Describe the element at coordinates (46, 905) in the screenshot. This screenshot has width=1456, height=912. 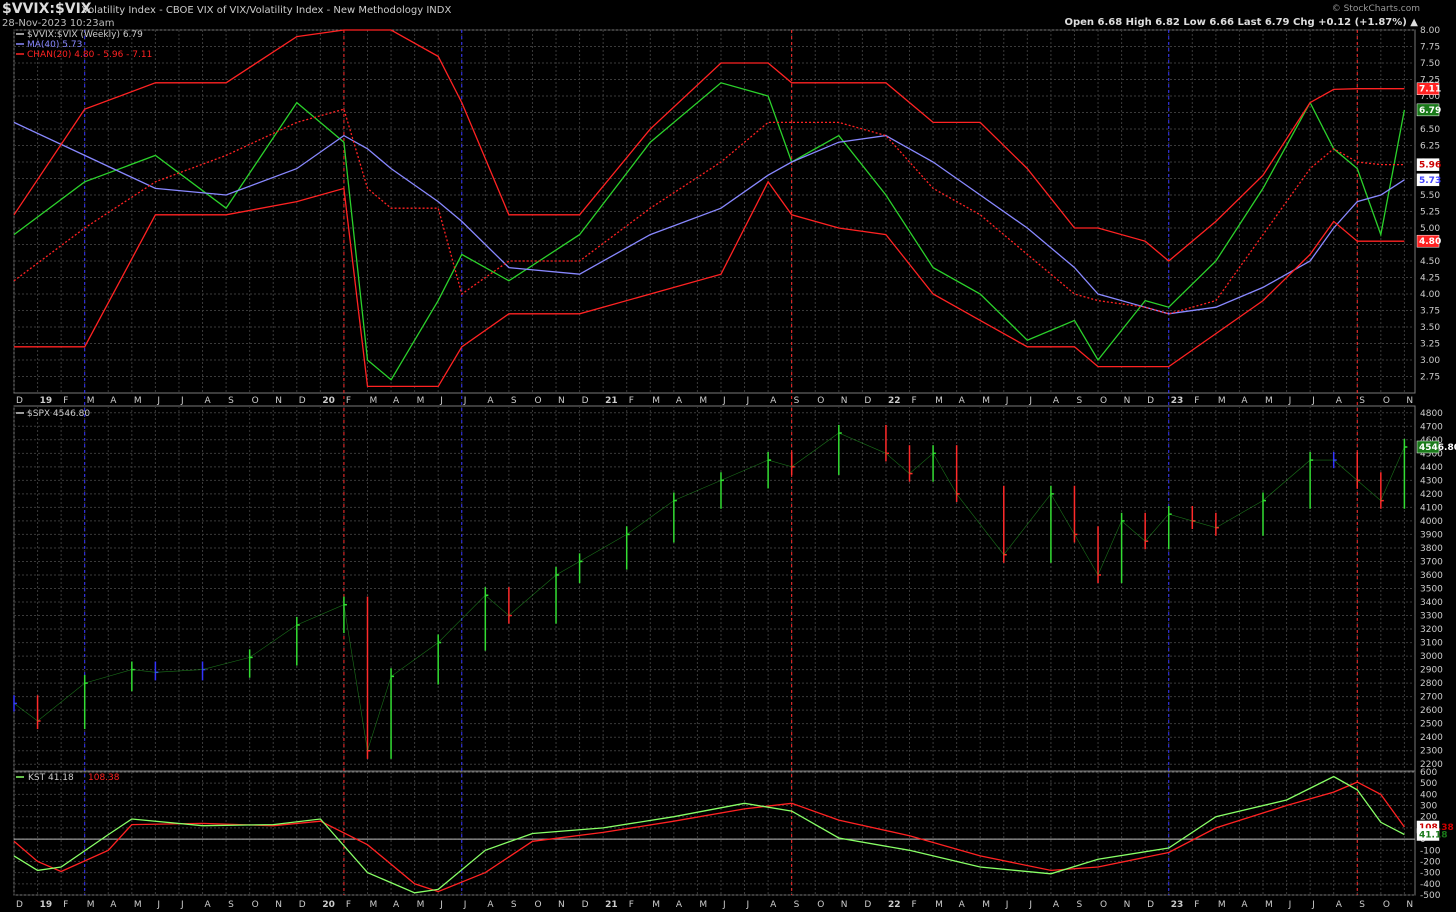
I see `x-tick-label-bottom: 19` at that location.